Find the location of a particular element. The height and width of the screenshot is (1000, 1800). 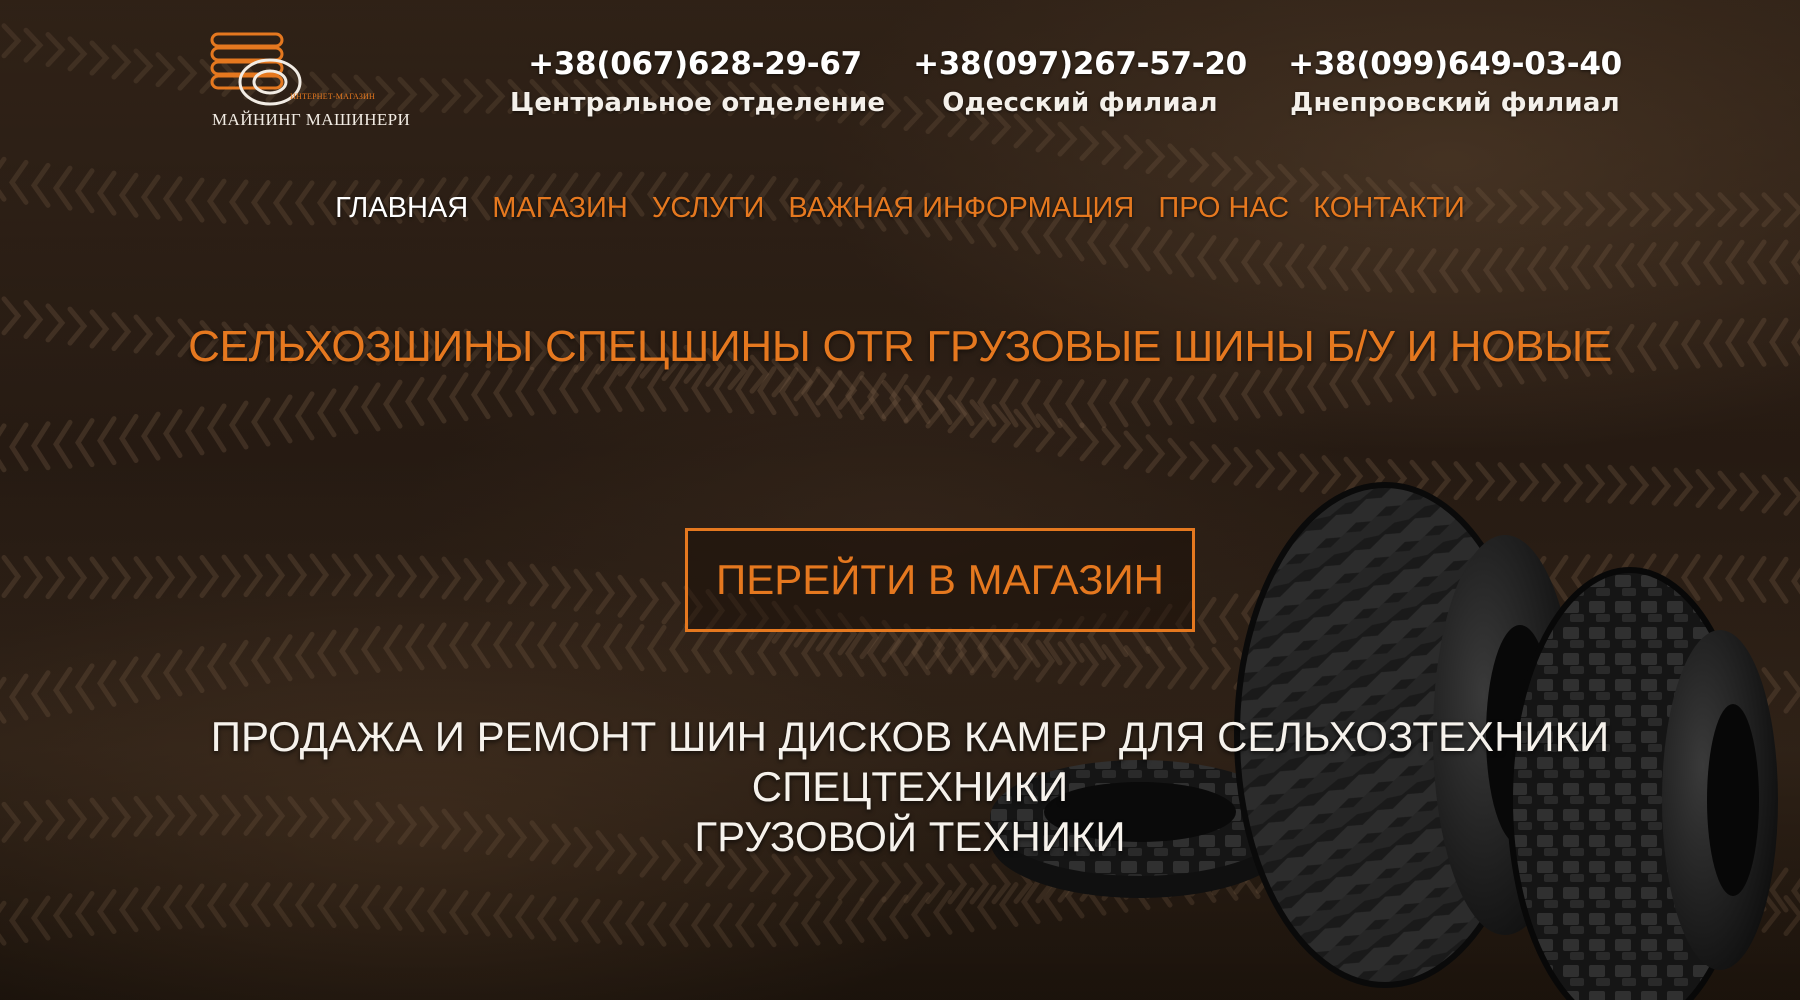

logo-name: МАЙНИНГ МАШИНЕРИ is located at coordinates (311, 119).